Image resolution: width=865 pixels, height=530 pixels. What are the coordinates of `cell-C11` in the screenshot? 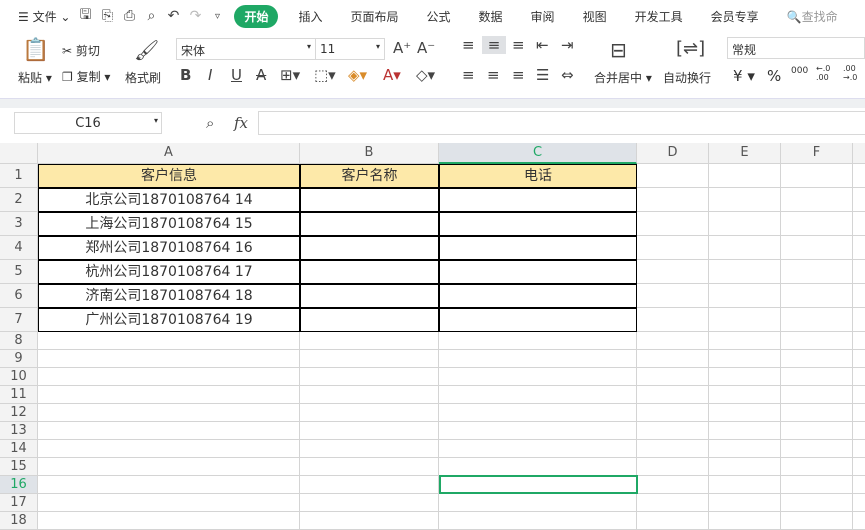 It's located at (538, 395).